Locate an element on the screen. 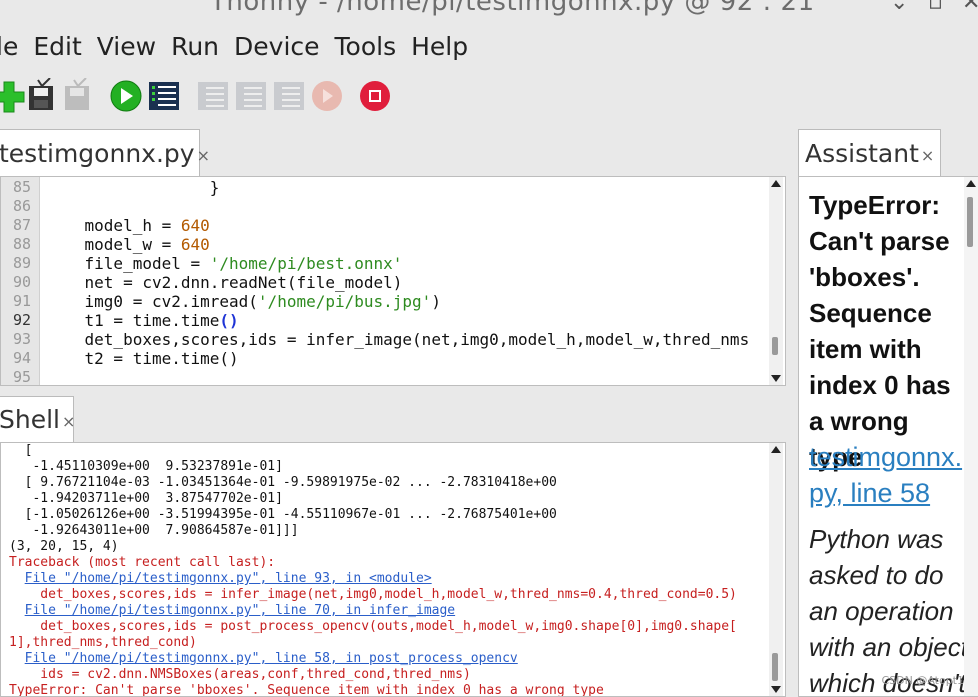  line-number: 88 is located at coordinates (21, 244).